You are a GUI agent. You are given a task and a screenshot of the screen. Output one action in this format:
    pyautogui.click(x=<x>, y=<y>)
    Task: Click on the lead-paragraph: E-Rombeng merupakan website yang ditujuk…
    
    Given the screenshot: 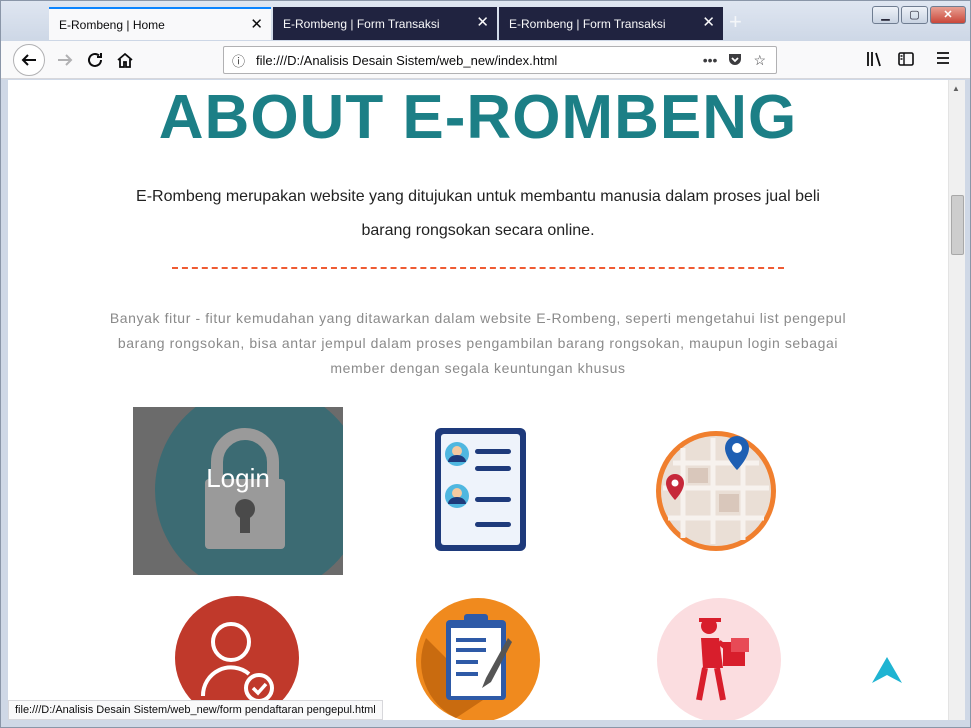 What is the action you would take?
    pyautogui.click(x=478, y=213)
    